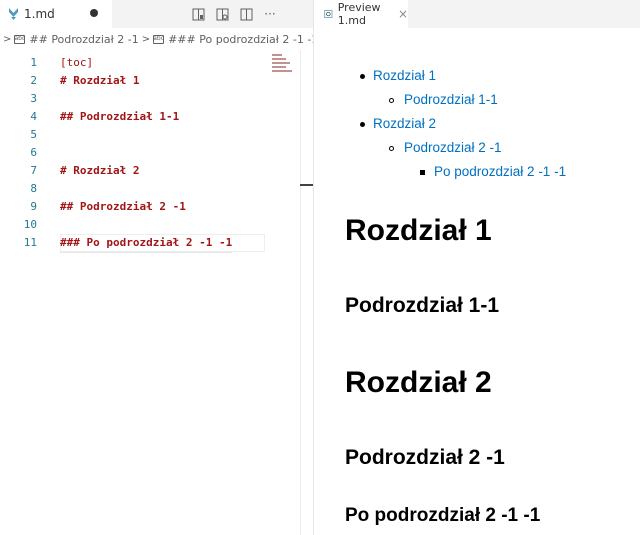 The image size is (640, 535). Describe the element at coordinates (150, 135) in the screenshot. I see `code-line: 5` at that location.